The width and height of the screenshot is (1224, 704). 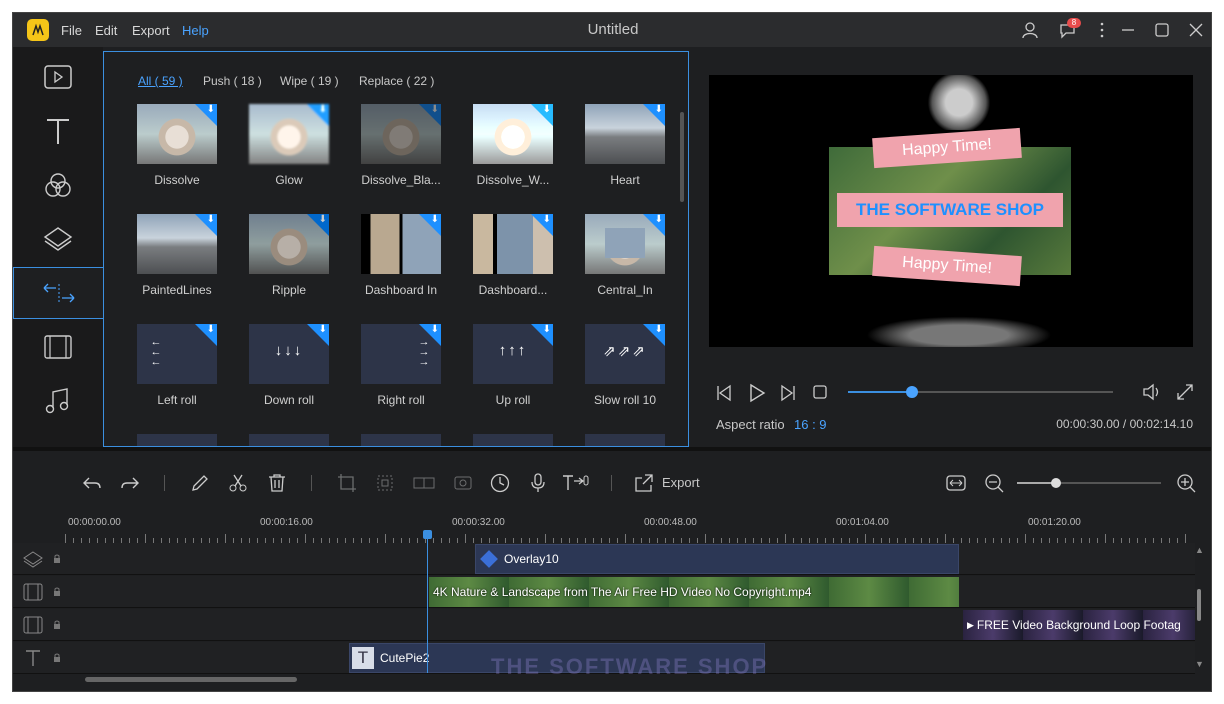 I want to click on notification-badge: 8, so click(x=1074, y=23).